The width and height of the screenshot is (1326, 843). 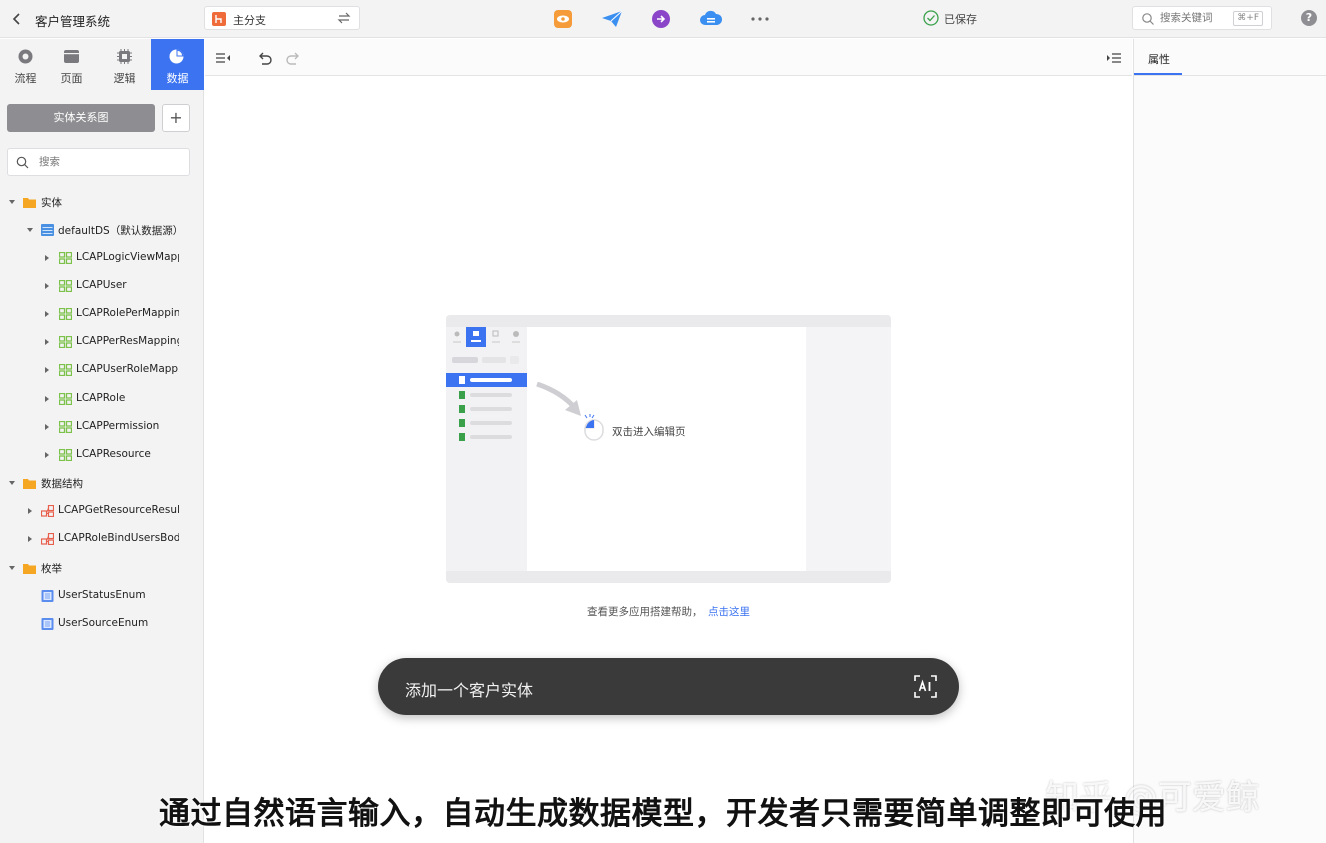 I want to click on data-icon, so click(x=176, y=56).